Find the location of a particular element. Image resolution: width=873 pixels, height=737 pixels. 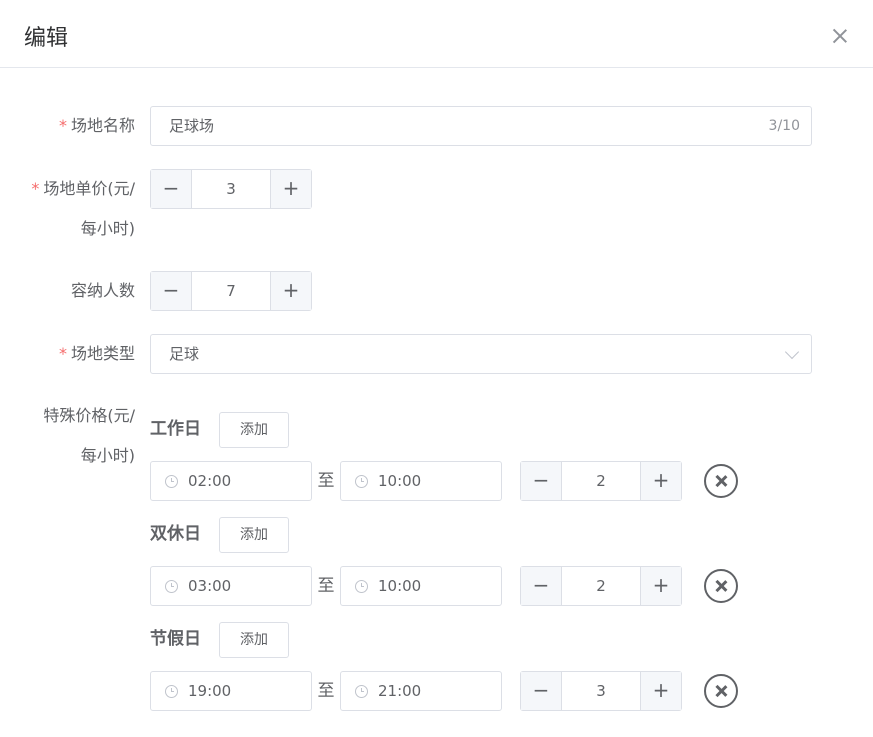

weekend-decrease-button: − is located at coordinates (541, 586).